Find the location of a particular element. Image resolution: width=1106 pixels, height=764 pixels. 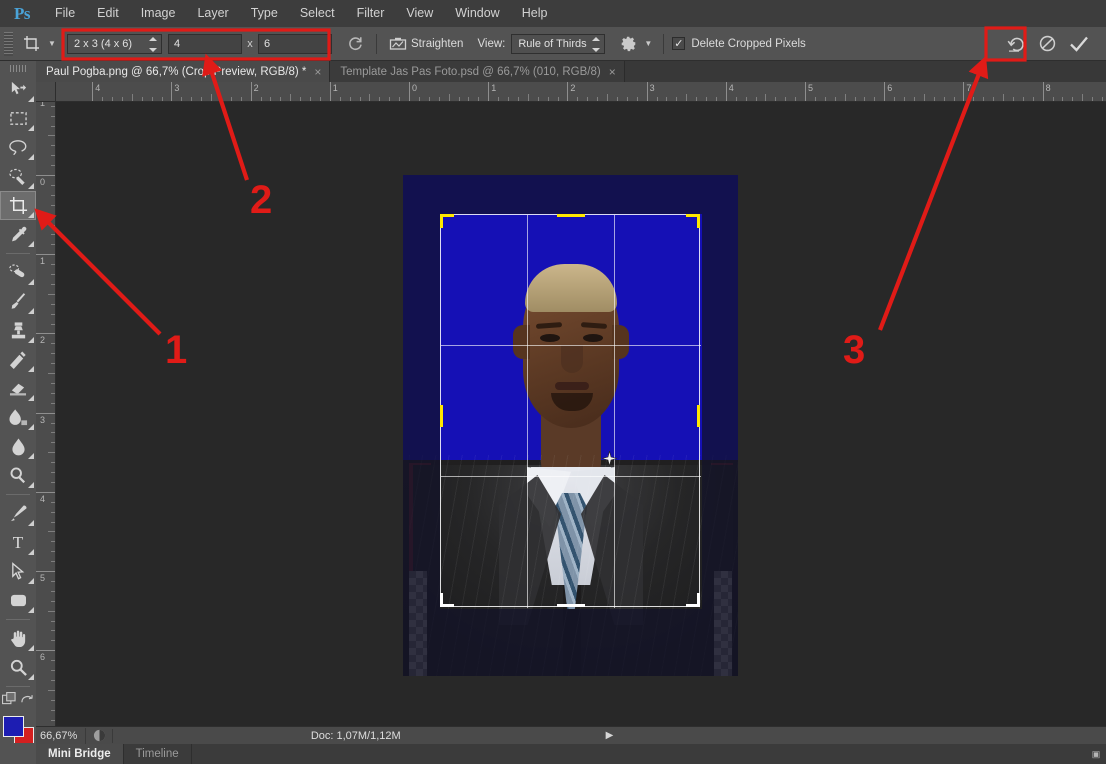

menu-edit: Edit is located at coordinates (108, 13).